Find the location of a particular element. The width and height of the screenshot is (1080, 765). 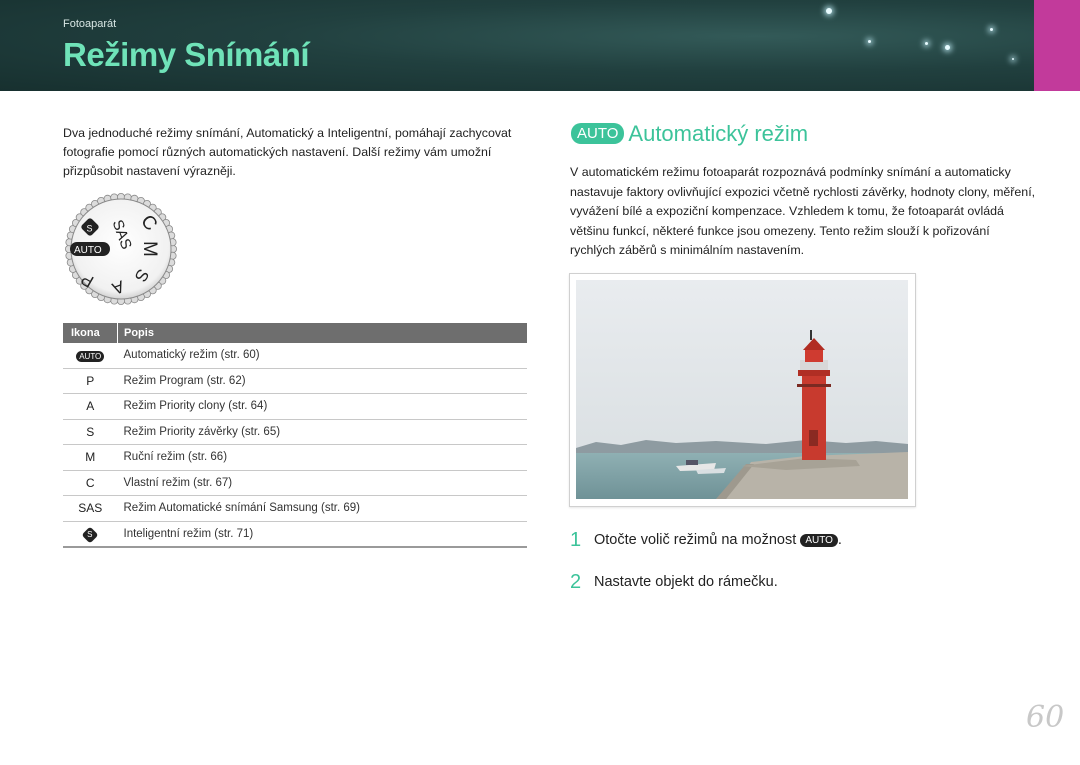

auto-mode-heading: AUTO Automatický režim is located at coordinates (689, 134).